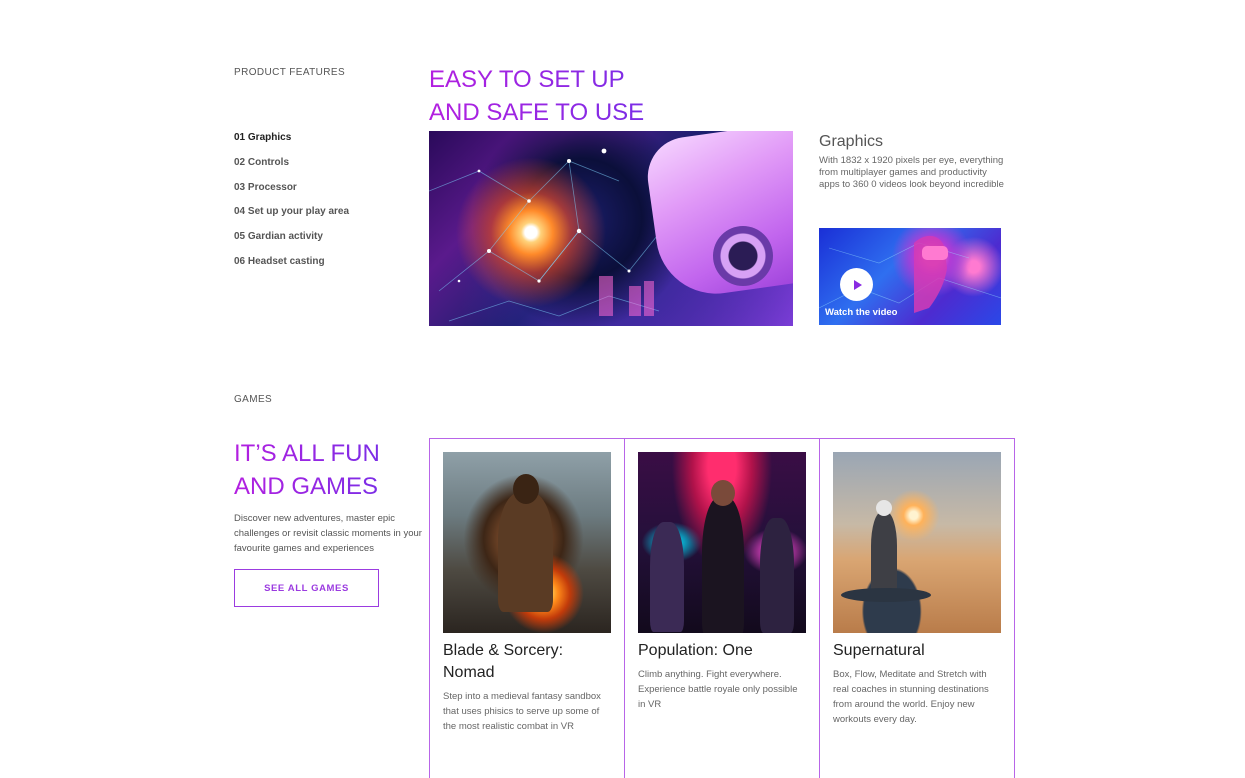 Image resolution: width=1245 pixels, height=778 pixels. I want to click on features-section-label: PRODUCT FEATURES, so click(290, 72).